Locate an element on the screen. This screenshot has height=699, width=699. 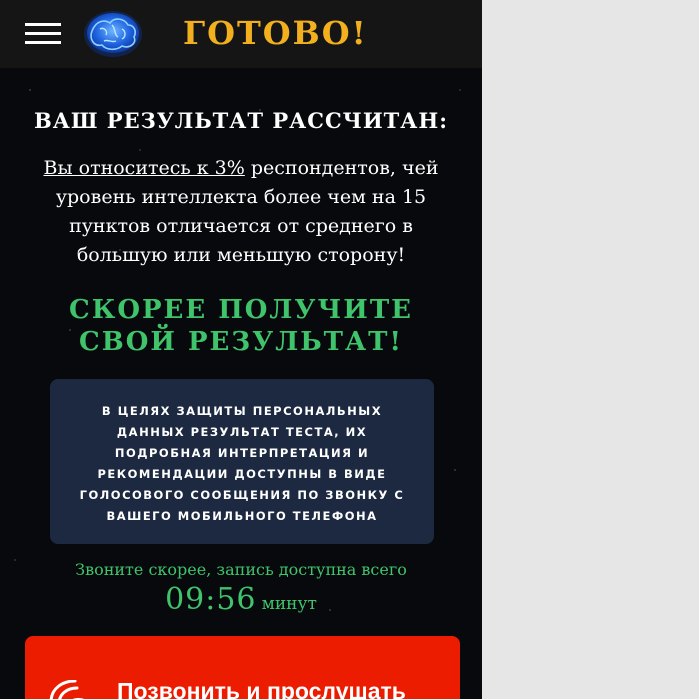
result-percent-link: Вы относитесь к 3% is located at coordinates (144, 168).